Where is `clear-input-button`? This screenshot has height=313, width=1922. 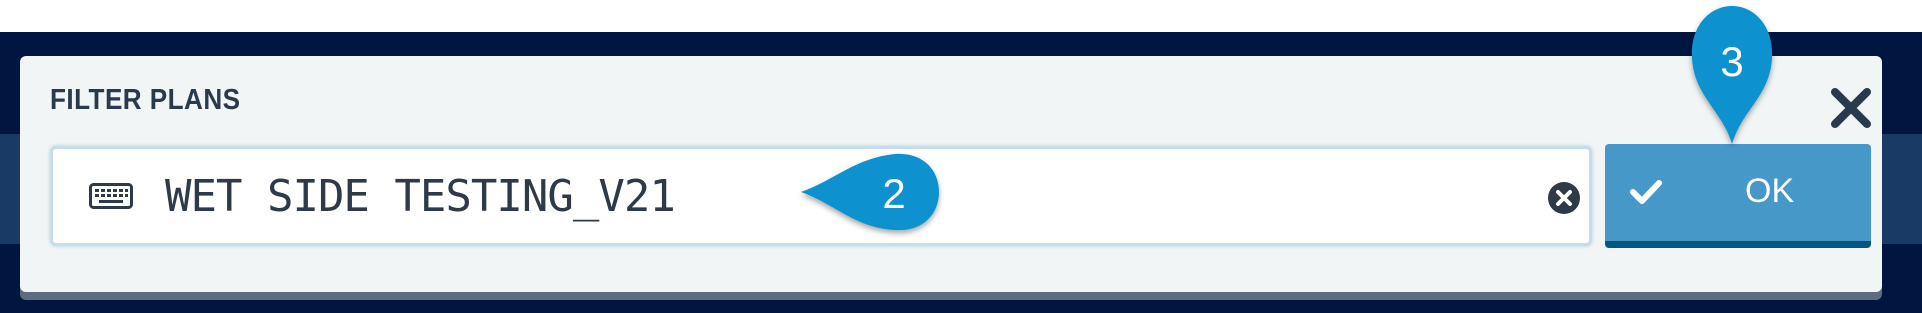 clear-input-button is located at coordinates (1564, 198).